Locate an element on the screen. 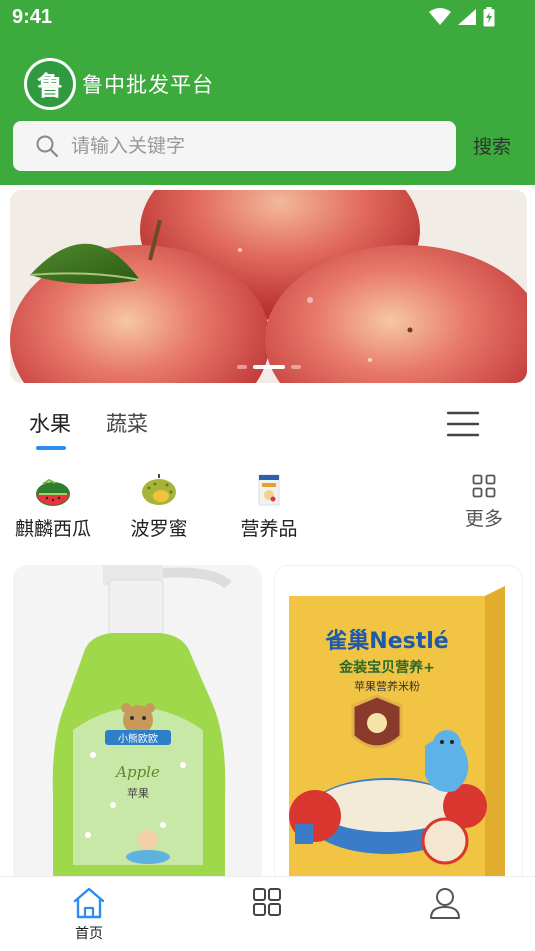 This screenshot has width=535, height=951. bottle-apple-text: Apple is located at coordinates (137, 772).